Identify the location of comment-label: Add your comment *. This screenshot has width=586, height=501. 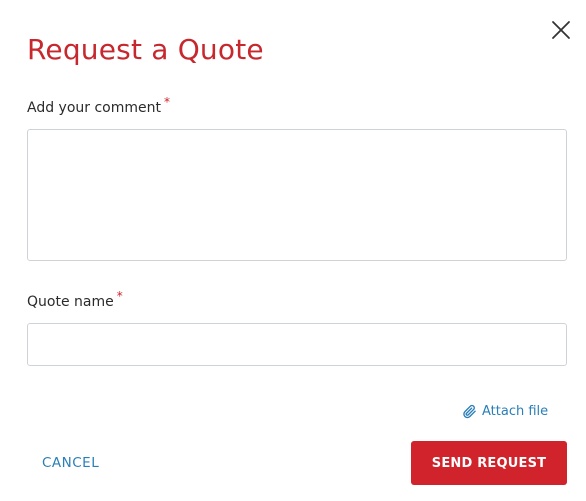
(98, 106).